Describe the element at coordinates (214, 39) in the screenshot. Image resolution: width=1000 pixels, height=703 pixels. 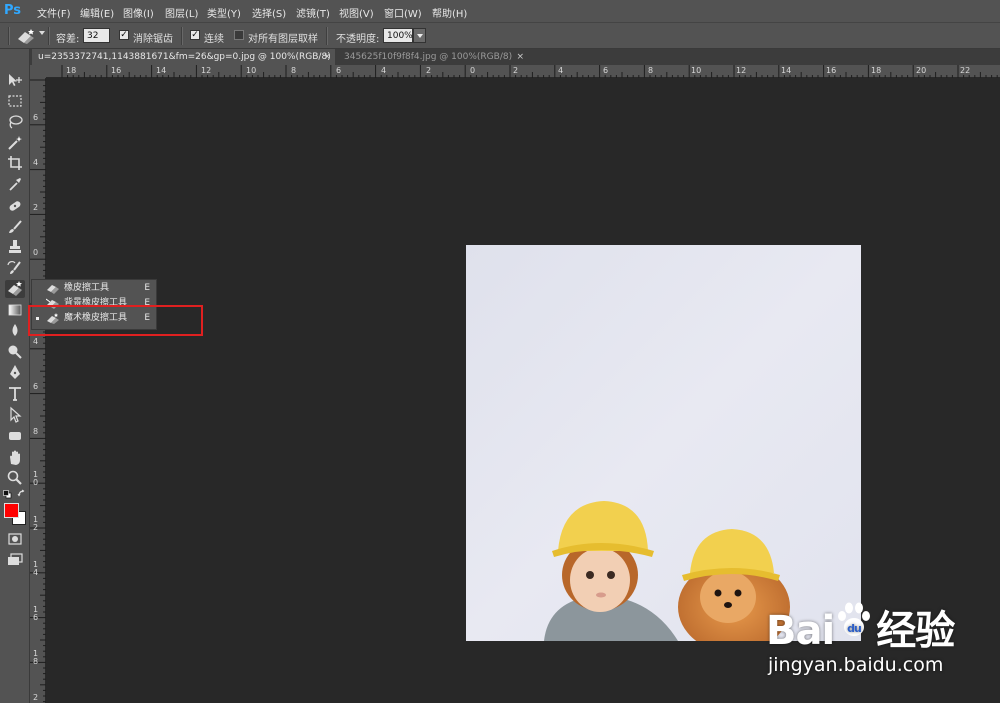
I see `contiguous-label: 连续` at that location.